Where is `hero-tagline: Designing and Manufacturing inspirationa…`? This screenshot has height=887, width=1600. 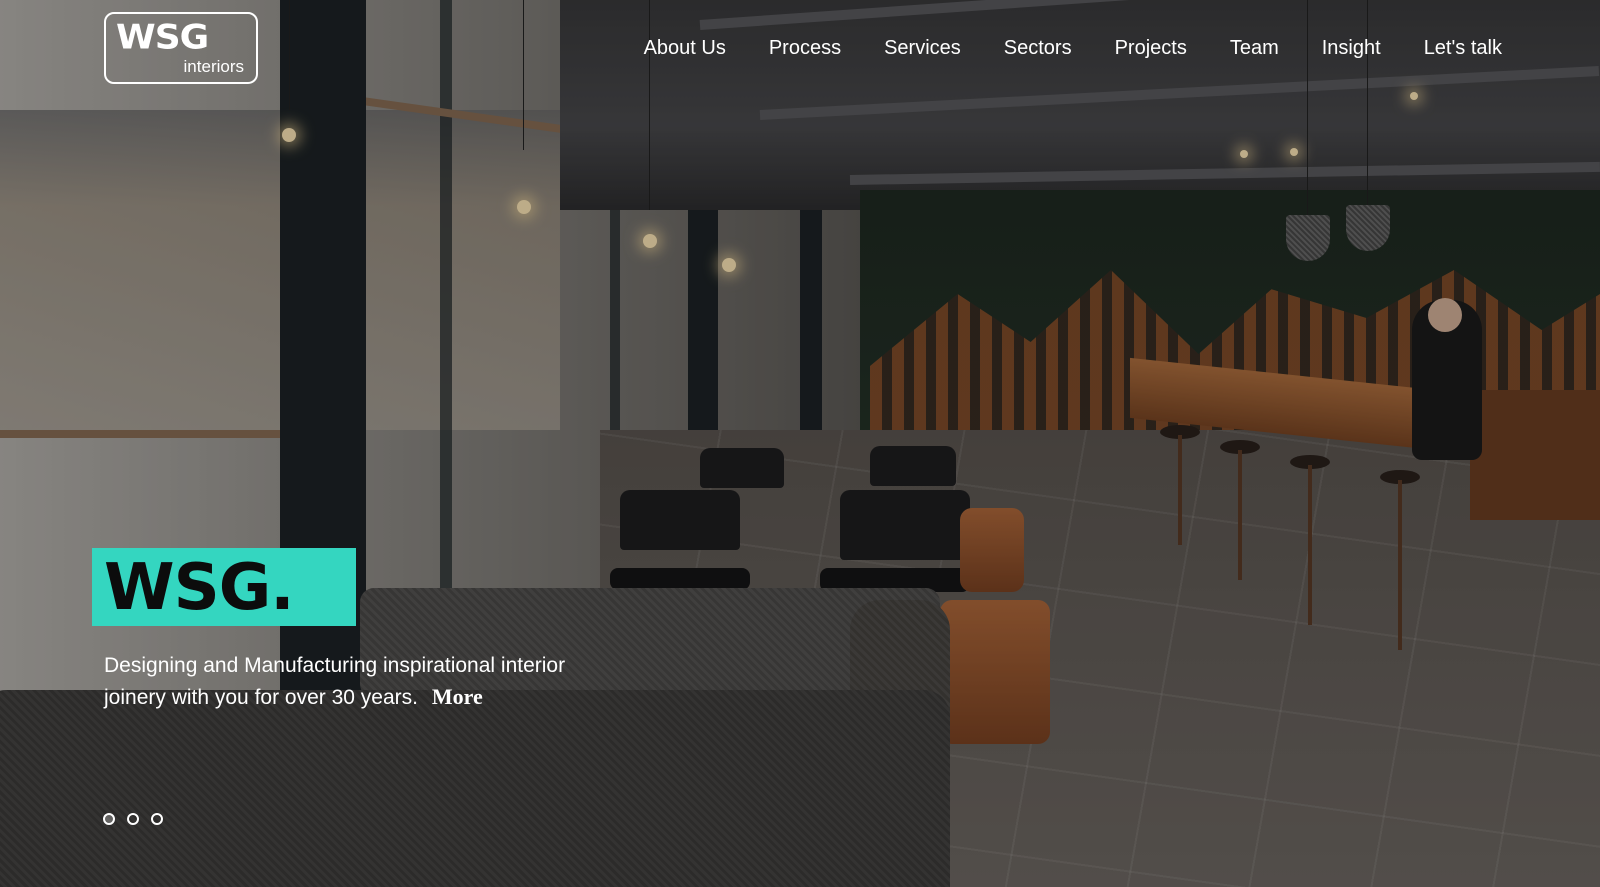 hero-tagline: Designing and Manufacturing inspirationa… is located at coordinates (335, 681).